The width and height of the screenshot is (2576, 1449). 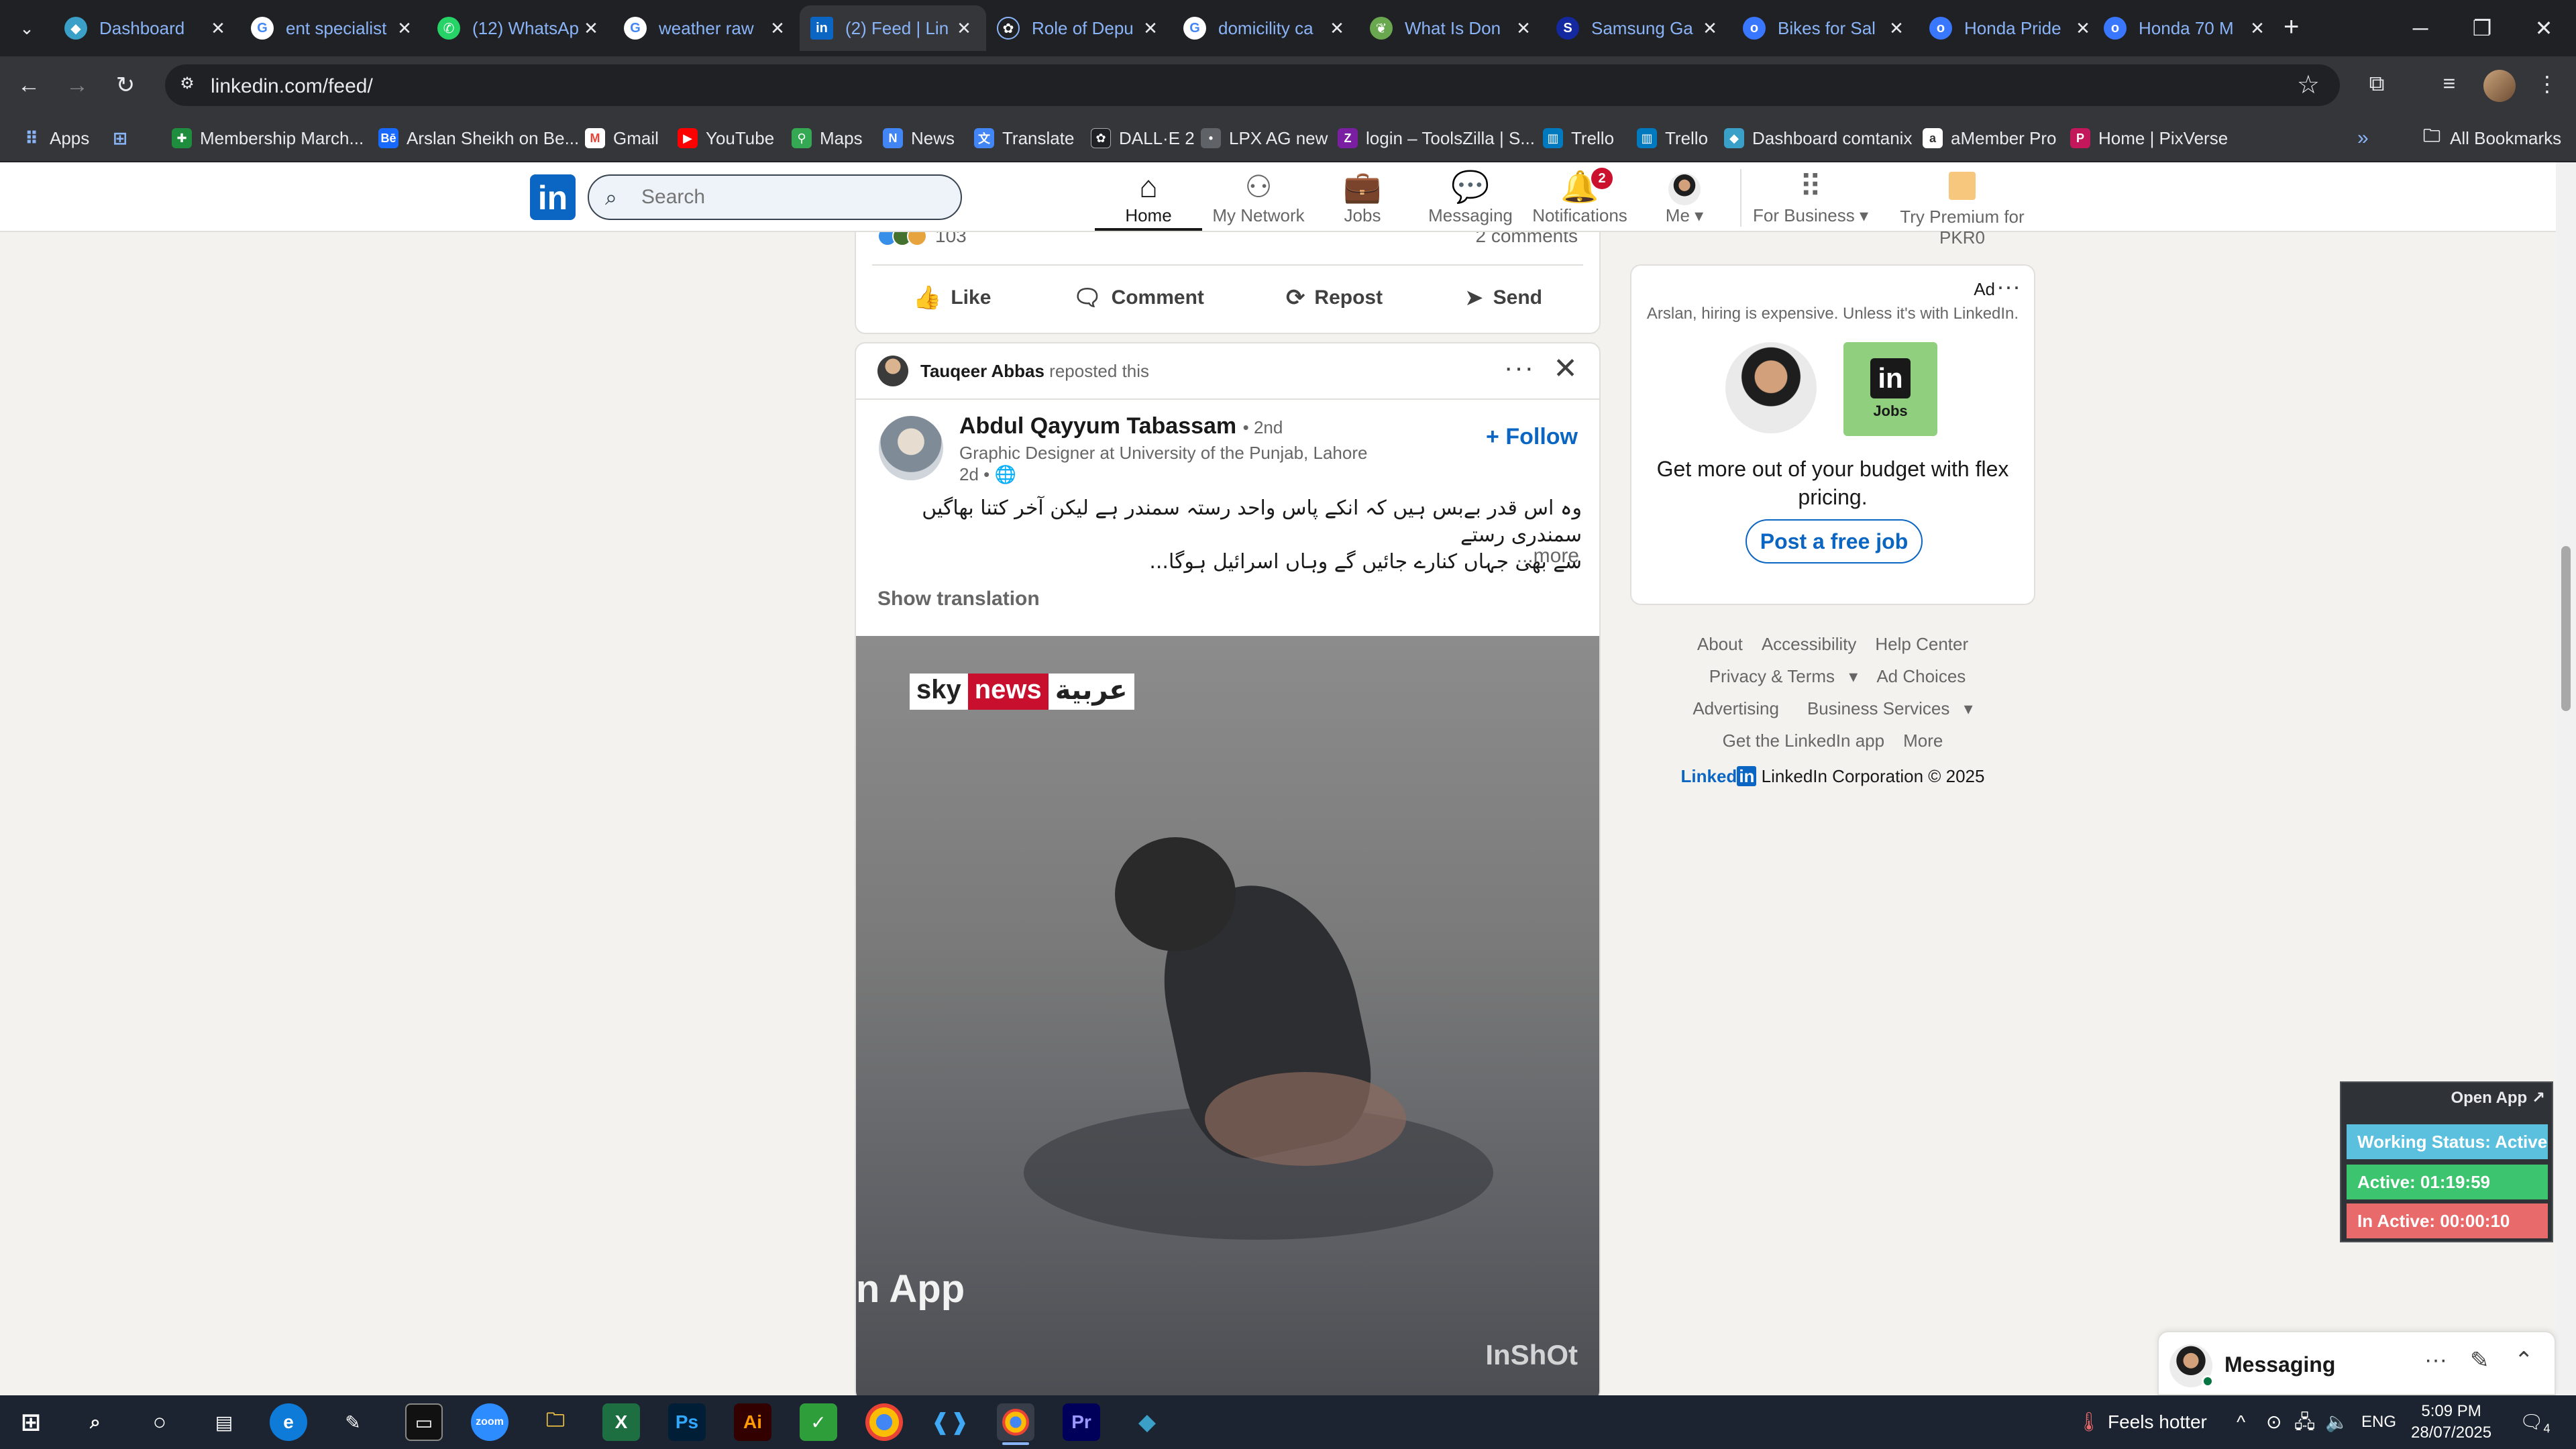 I want to click on network-icon: 🖧, so click(x=2304, y=1422).